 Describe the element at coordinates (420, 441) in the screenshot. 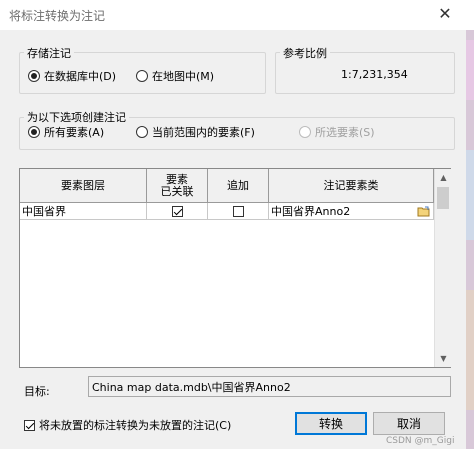

I see `watermark: CSDN @m_Gigi` at that location.